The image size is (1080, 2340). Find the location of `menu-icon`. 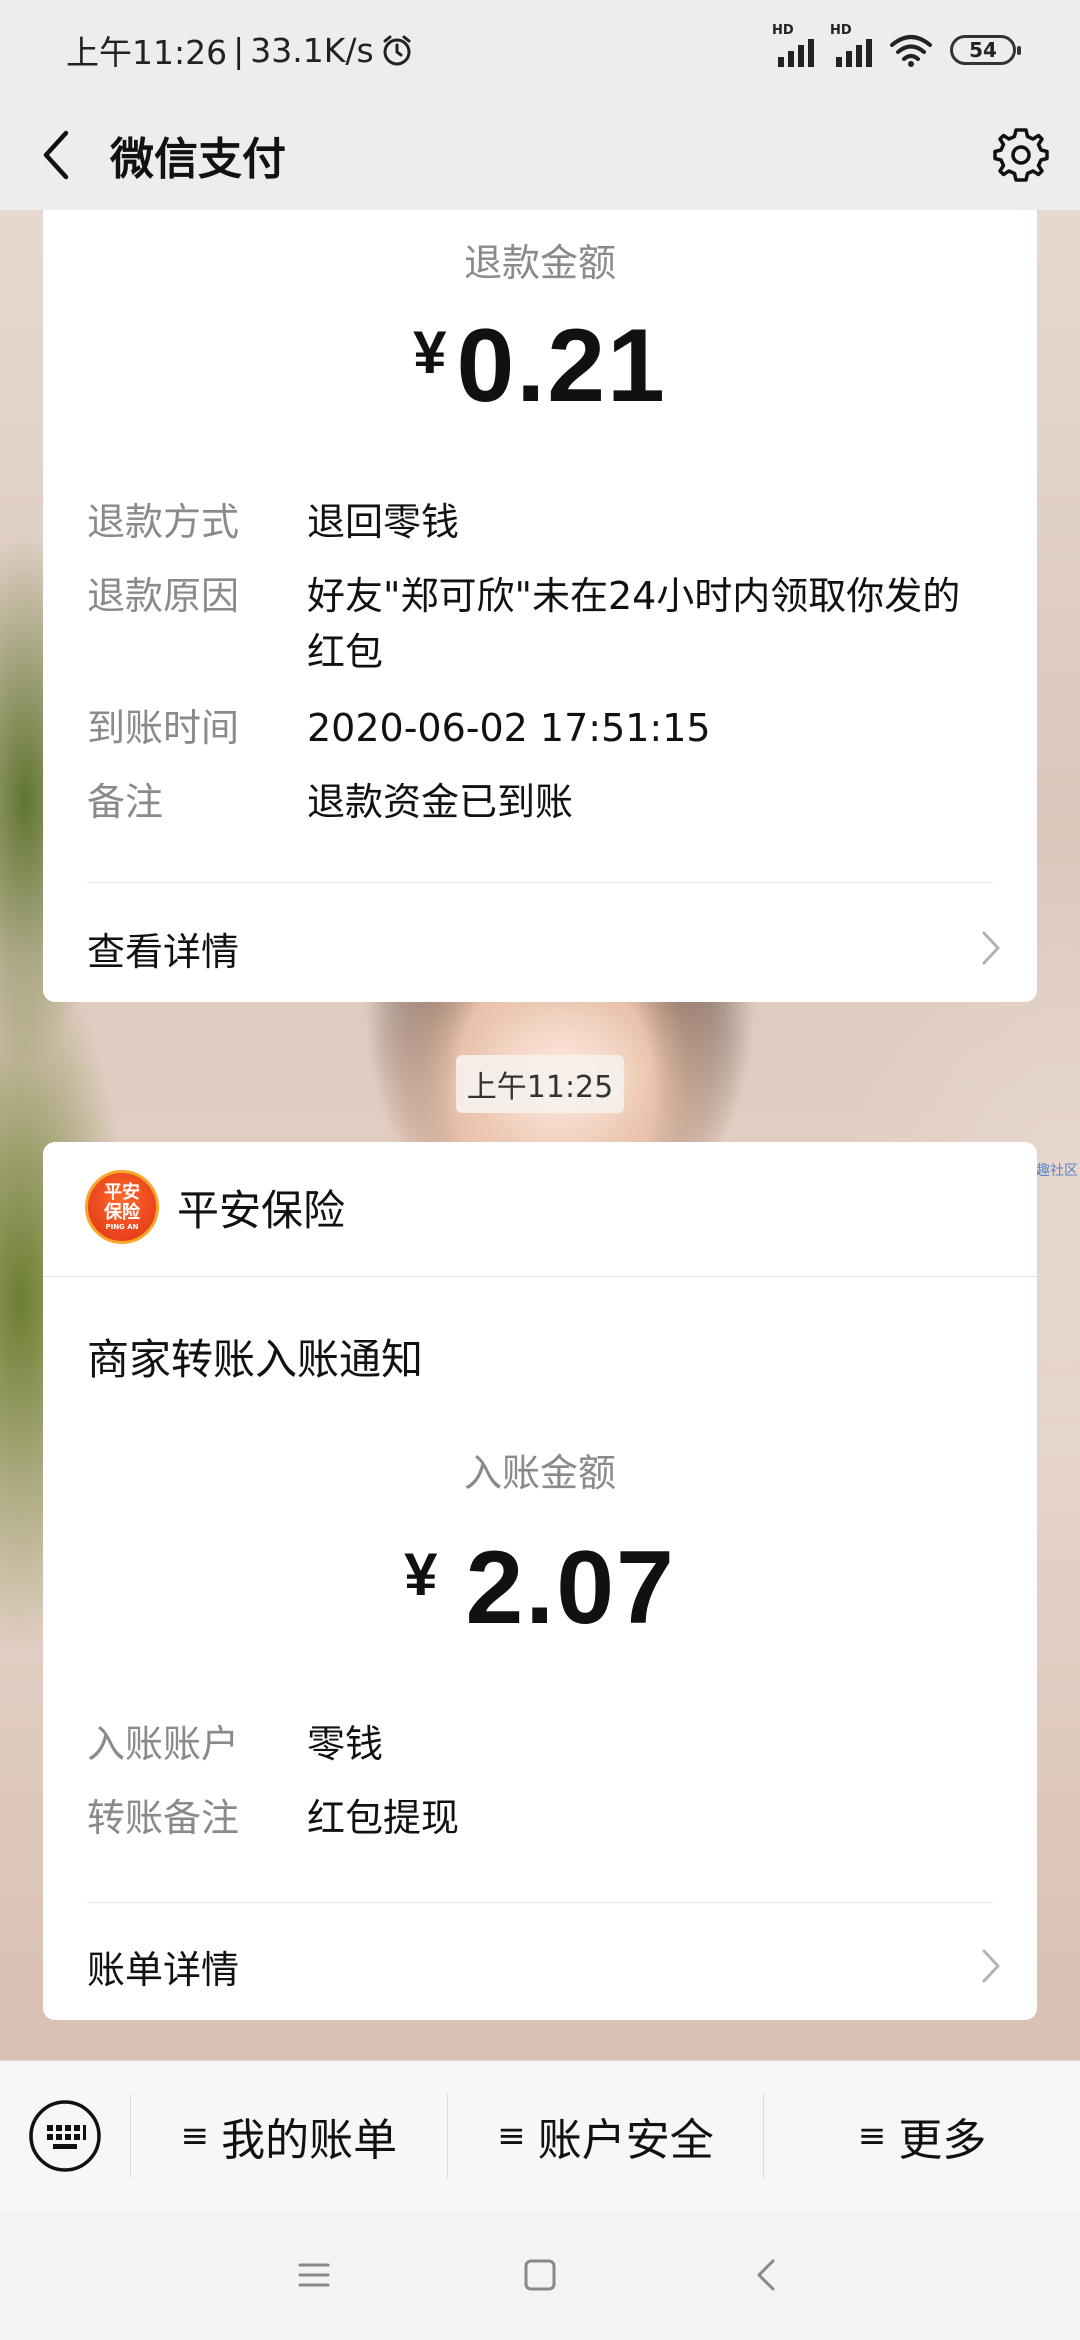

menu-icon is located at coordinates (314, 2275).